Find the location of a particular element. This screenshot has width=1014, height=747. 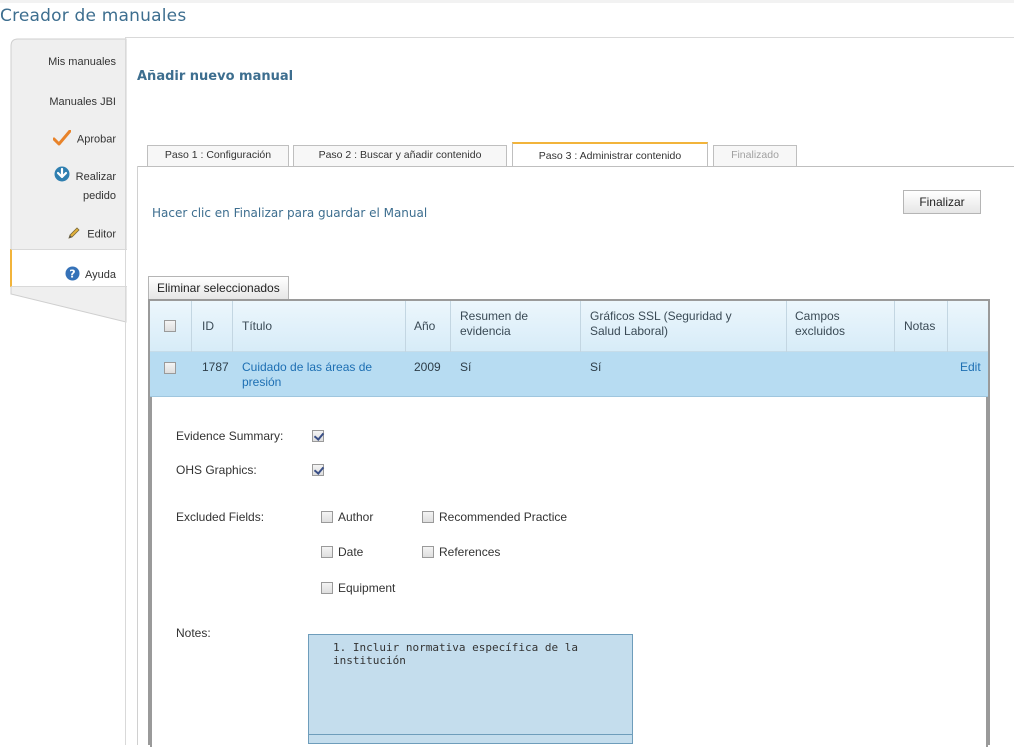

panel-left-border is located at coordinates (137, 455).